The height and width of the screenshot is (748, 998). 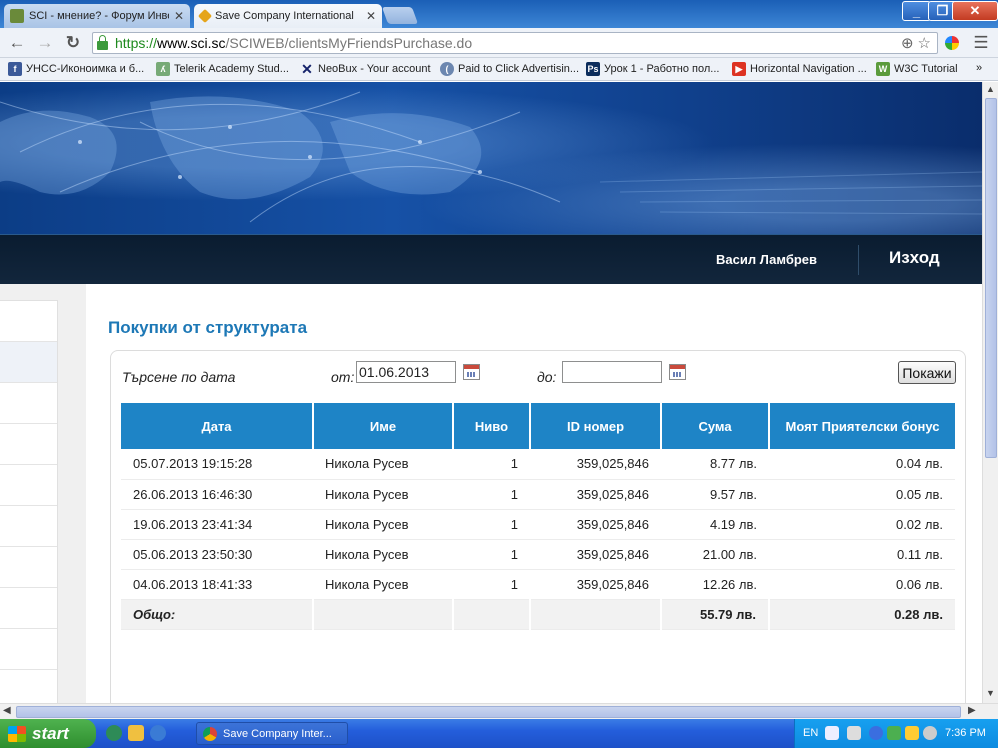 What do you see at coordinates (715, 426) in the screenshot?
I see `column-header-amount: Сума` at bounding box center [715, 426].